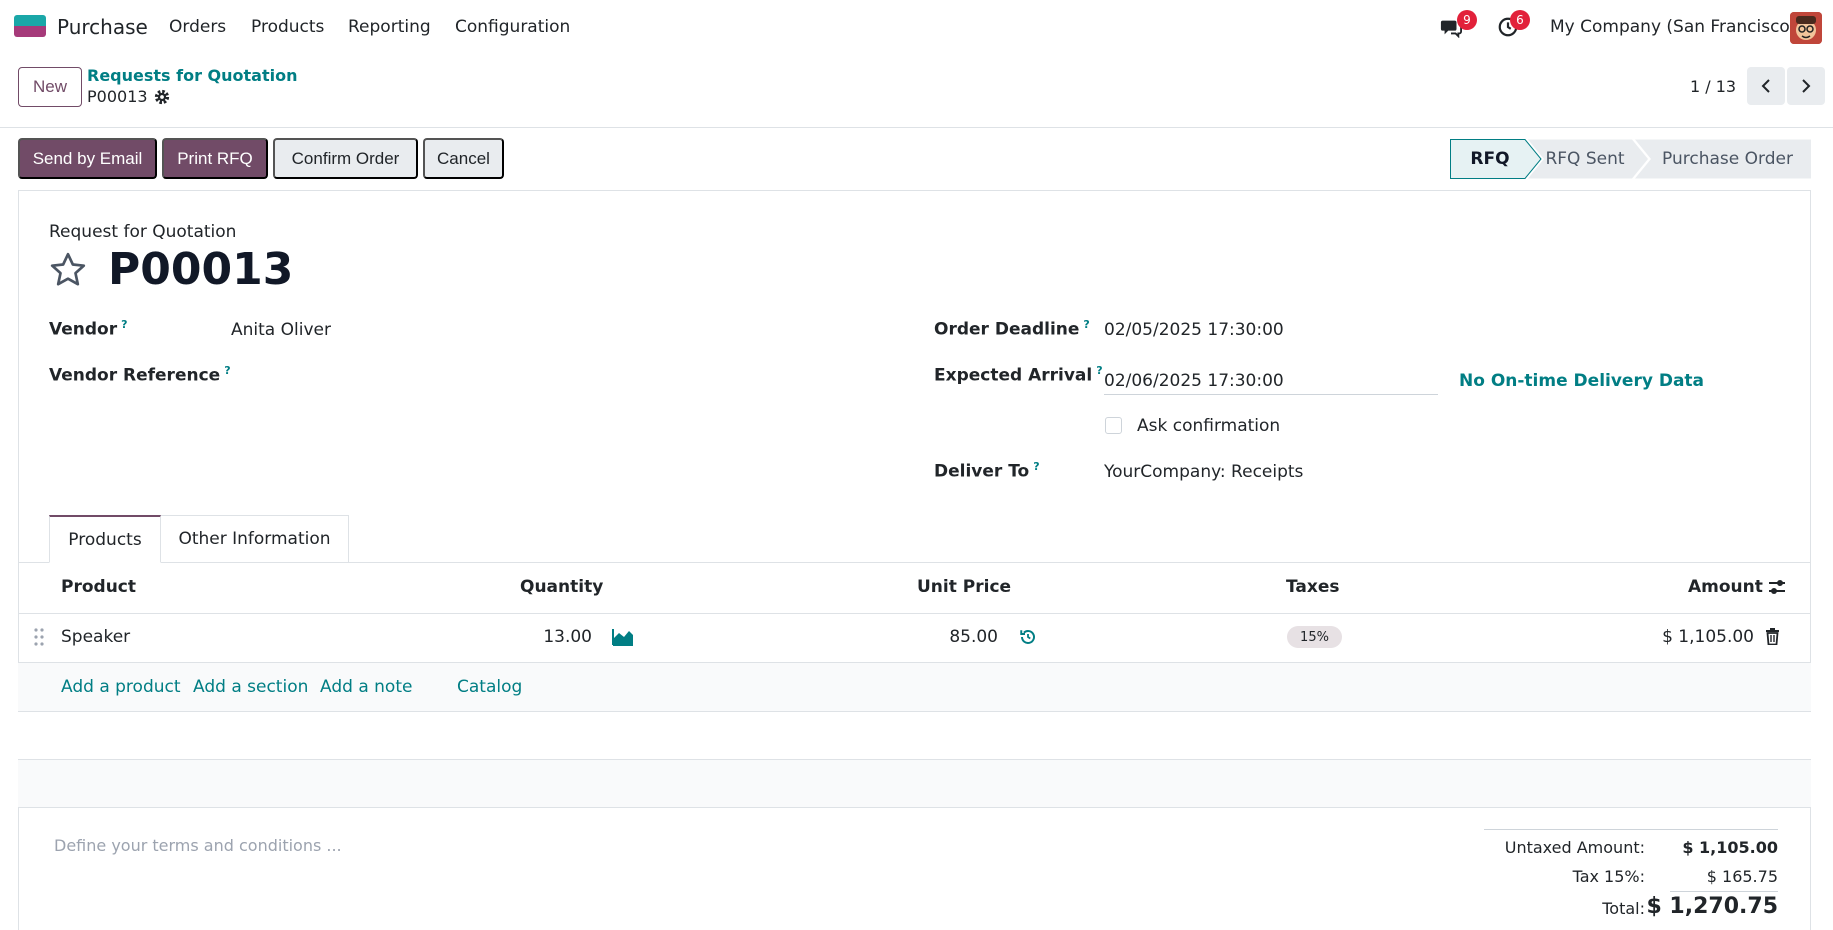  What do you see at coordinates (143, 232) in the screenshot?
I see `document-type-label: Request for Quotation` at bounding box center [143, 232].